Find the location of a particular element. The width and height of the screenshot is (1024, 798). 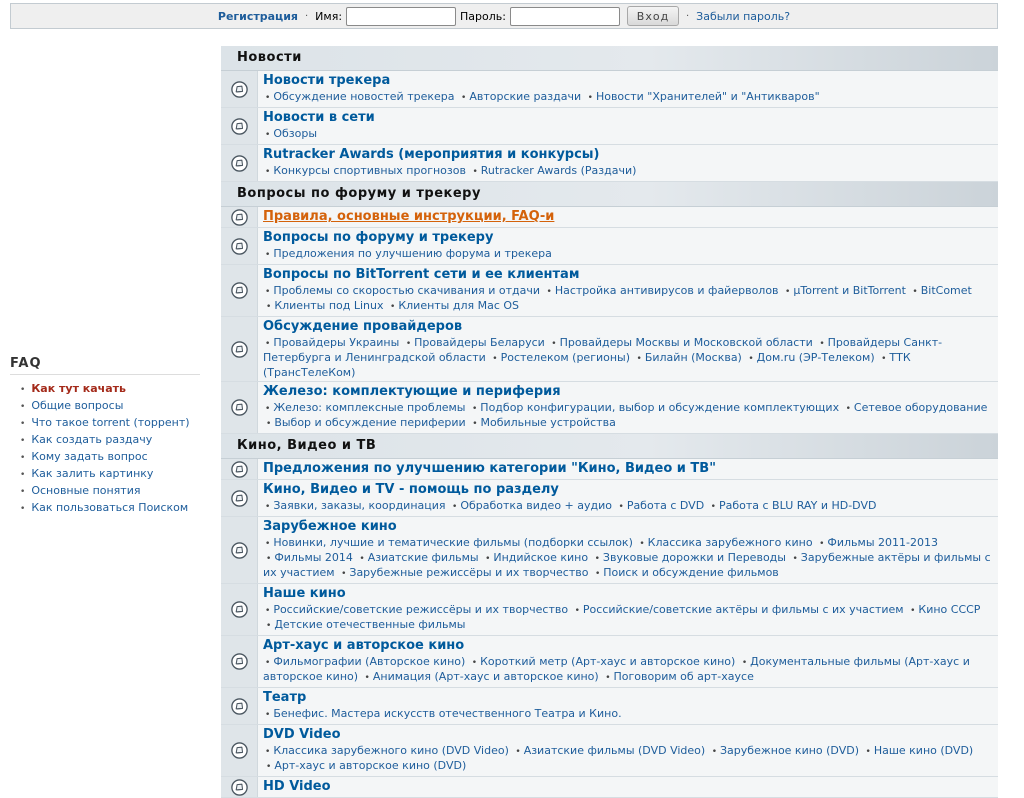

subforum-link: µTorrent и BitTorrent is located at coordinates (849, 290).